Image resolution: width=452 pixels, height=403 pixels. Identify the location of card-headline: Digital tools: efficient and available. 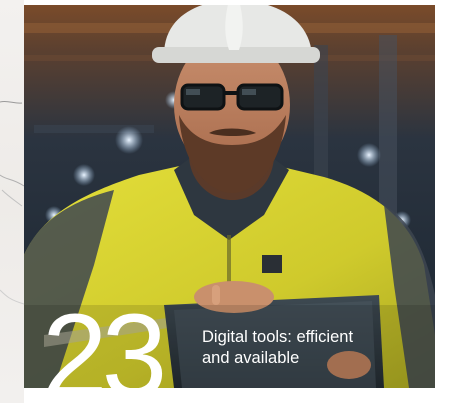
(312, 348).